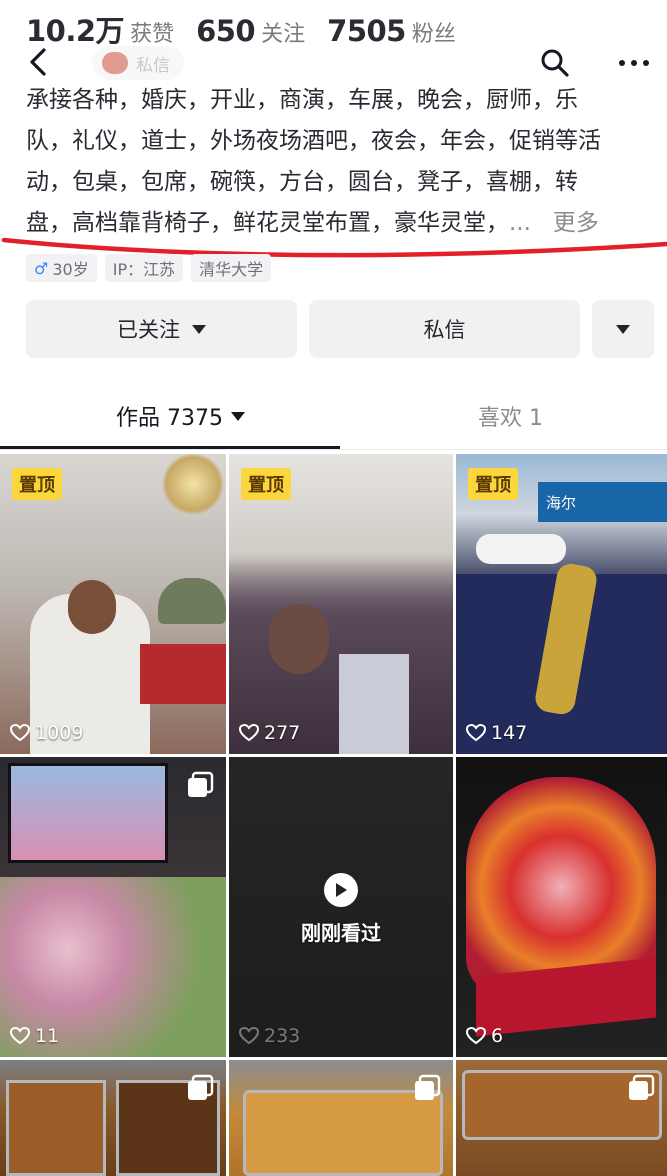 The height and width of the screenshot is (1176, 667). I want to click on recently-watched-indicator: 刚刚看过, so click(341, 909).